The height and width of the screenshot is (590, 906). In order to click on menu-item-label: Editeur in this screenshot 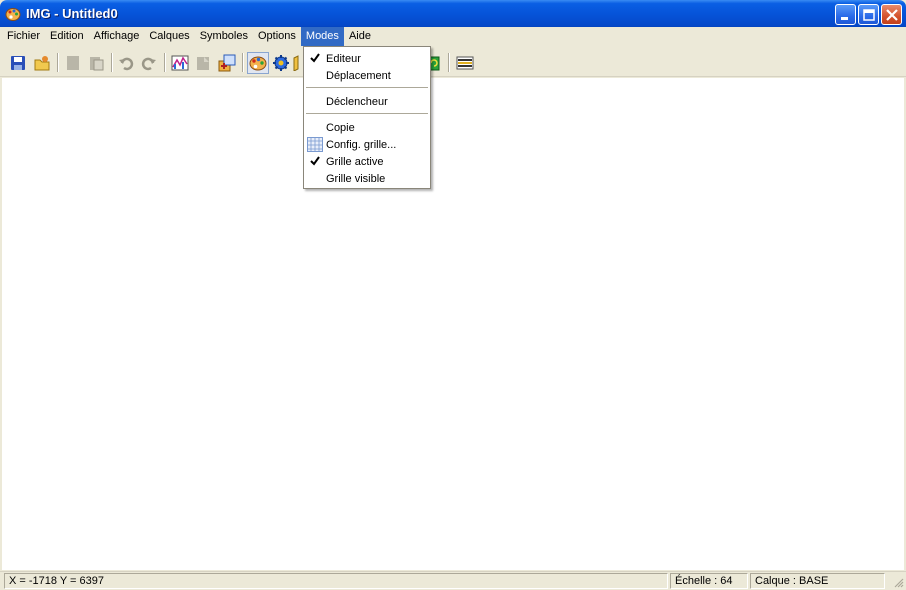, I will do `click(343, 59)`.